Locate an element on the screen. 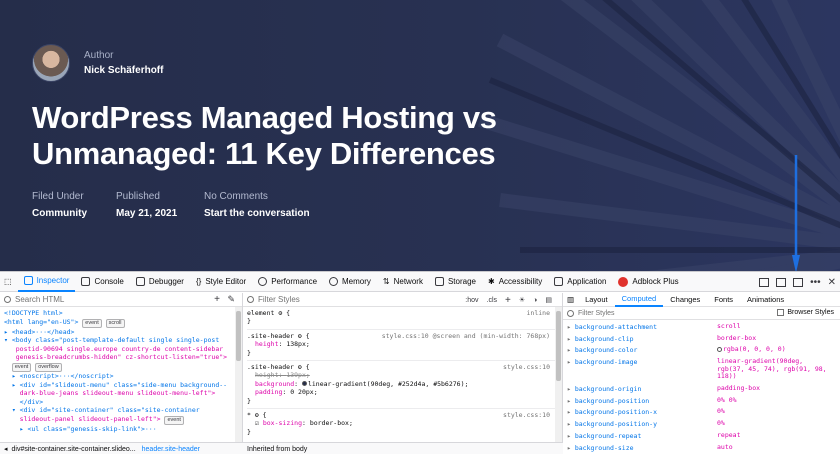 The height and width of the screenshot is (454, 840). meta-comments-link: Start the conversation is located at coordinates (257, 213).